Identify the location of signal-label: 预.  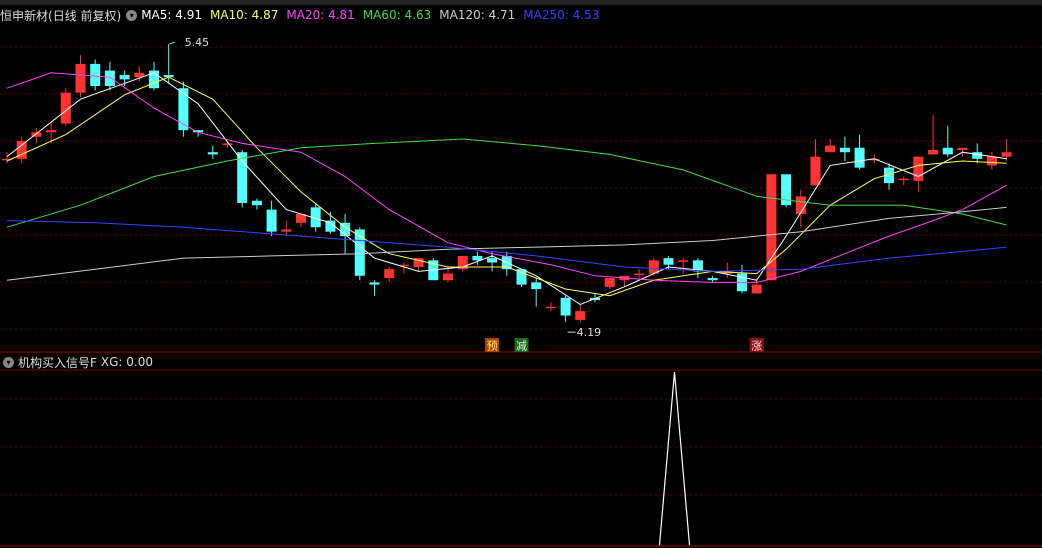
(492, 346).